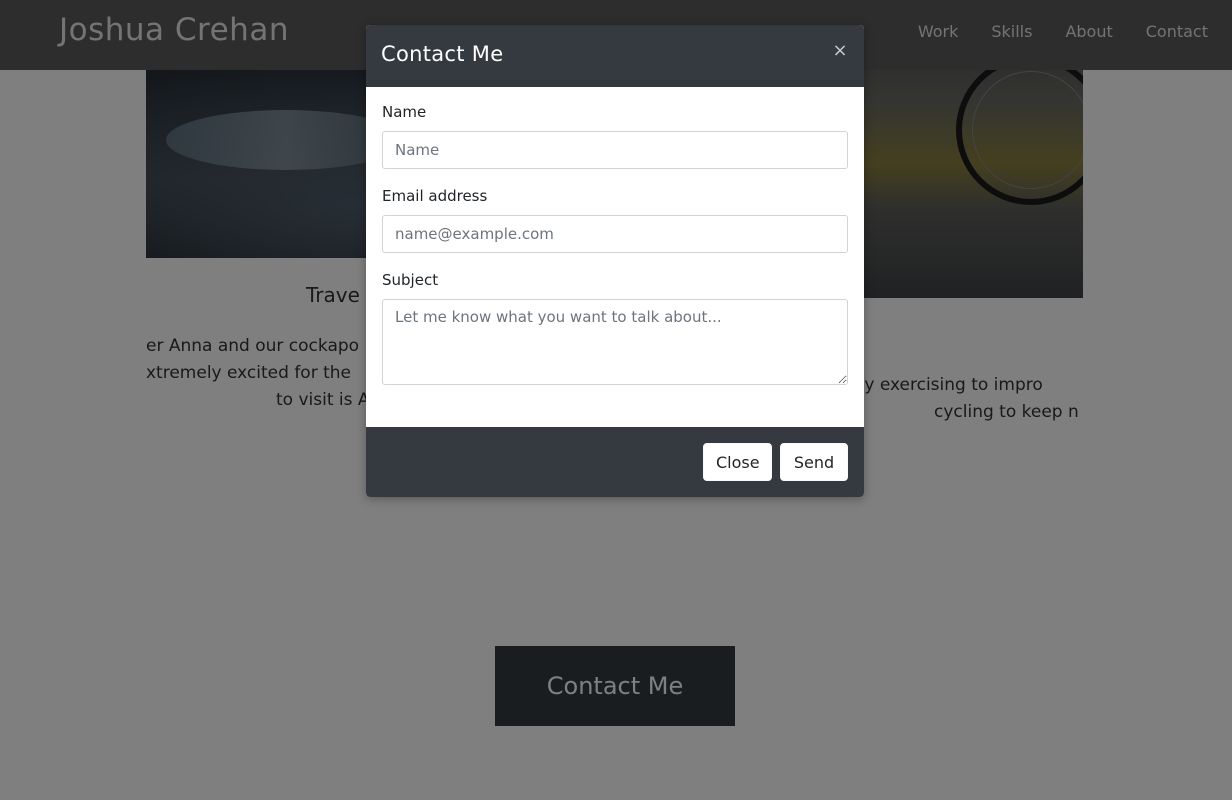  What do you see at coordinates (404, 112) in the screenshot?
I see `name-label: Name` at bounding box center [404, 112].